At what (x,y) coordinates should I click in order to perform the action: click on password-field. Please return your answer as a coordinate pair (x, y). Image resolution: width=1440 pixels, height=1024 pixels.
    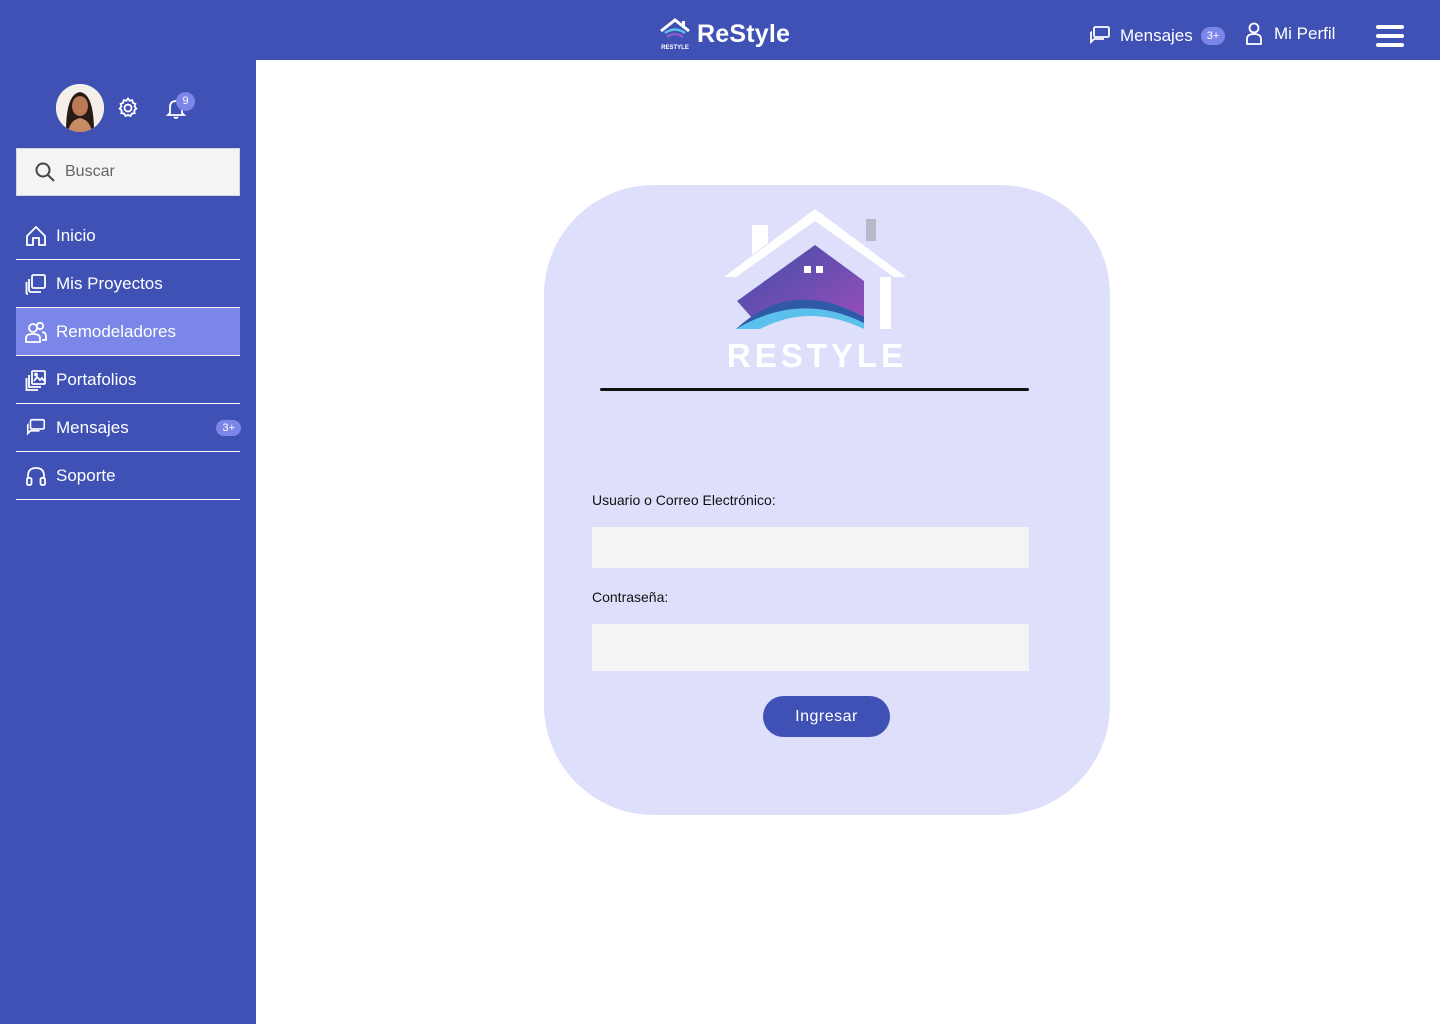
    Looking at the image, I should click on (810, 647).